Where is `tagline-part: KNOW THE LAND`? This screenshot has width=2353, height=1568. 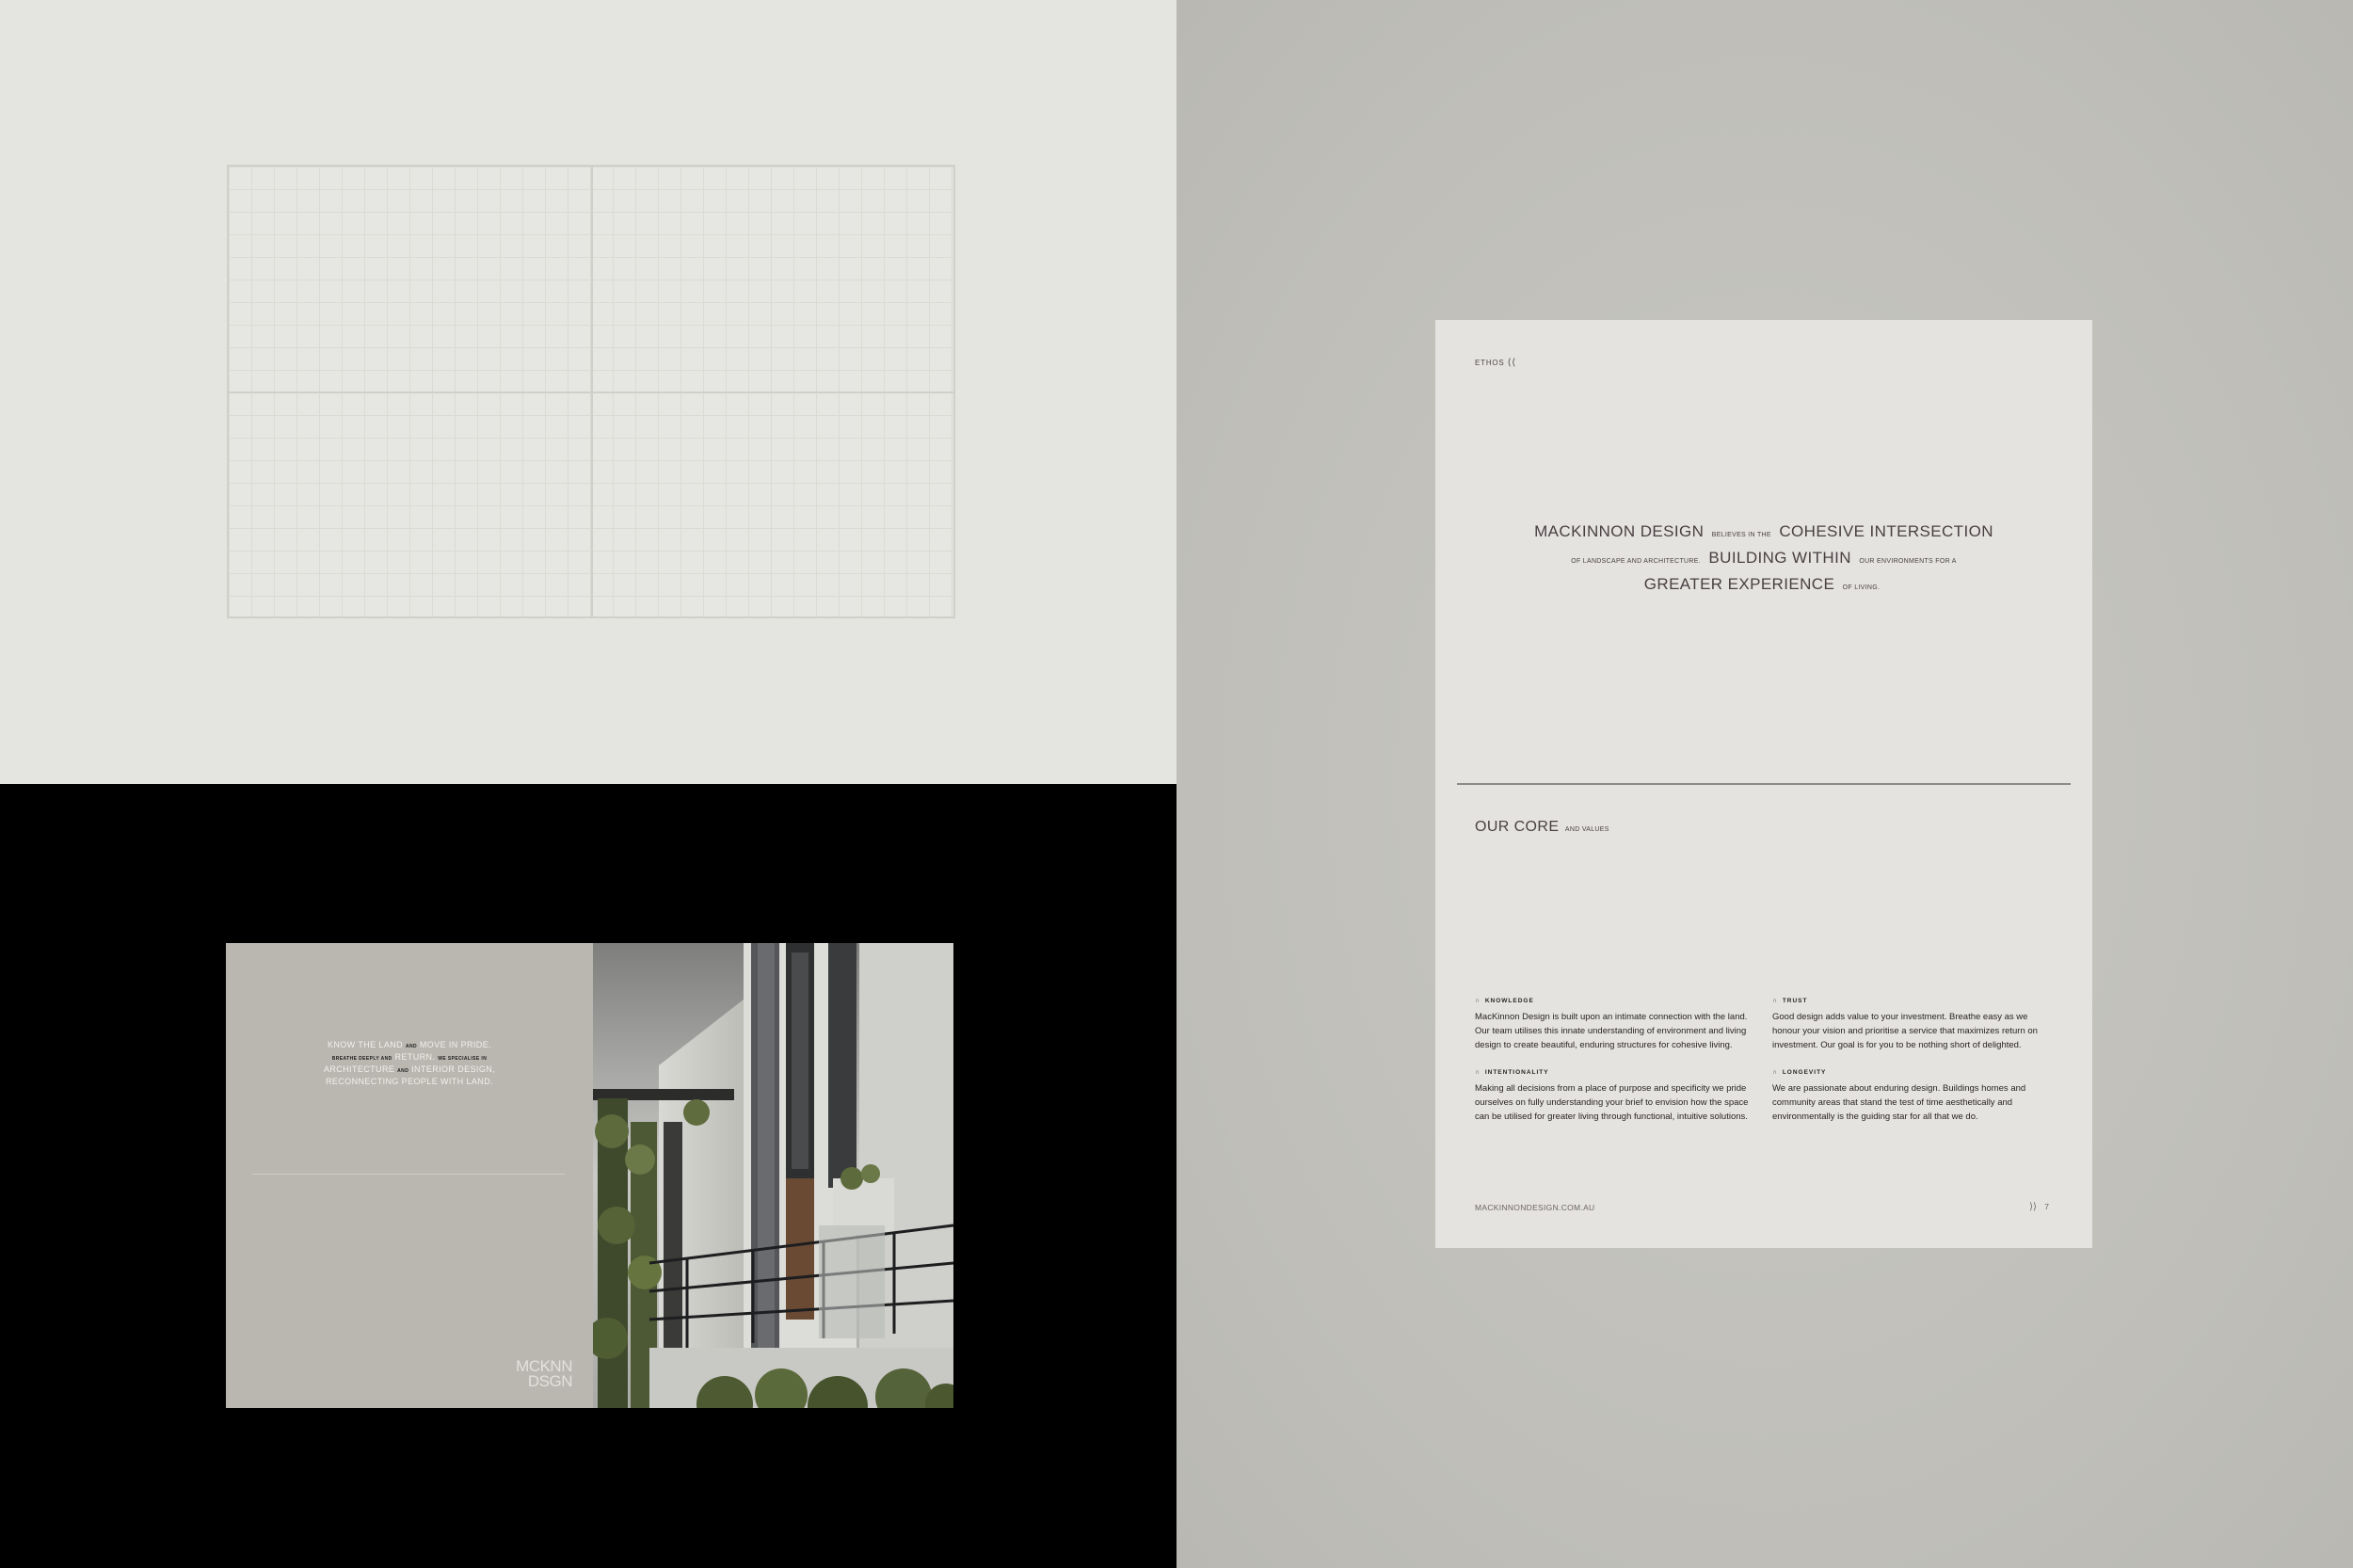
tagline-part: KNOW THE LAND is located at coordinates (366, 1044).